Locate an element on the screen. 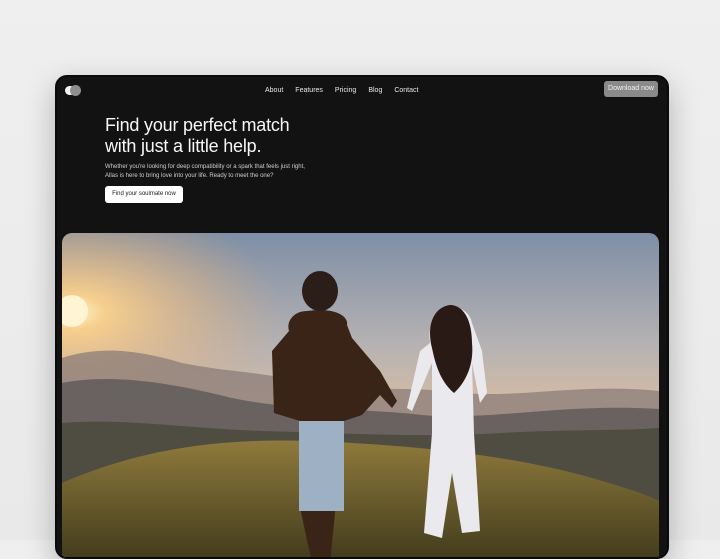  hero-title-line-1: Find your perfect match is located at coordinates (197, 125).